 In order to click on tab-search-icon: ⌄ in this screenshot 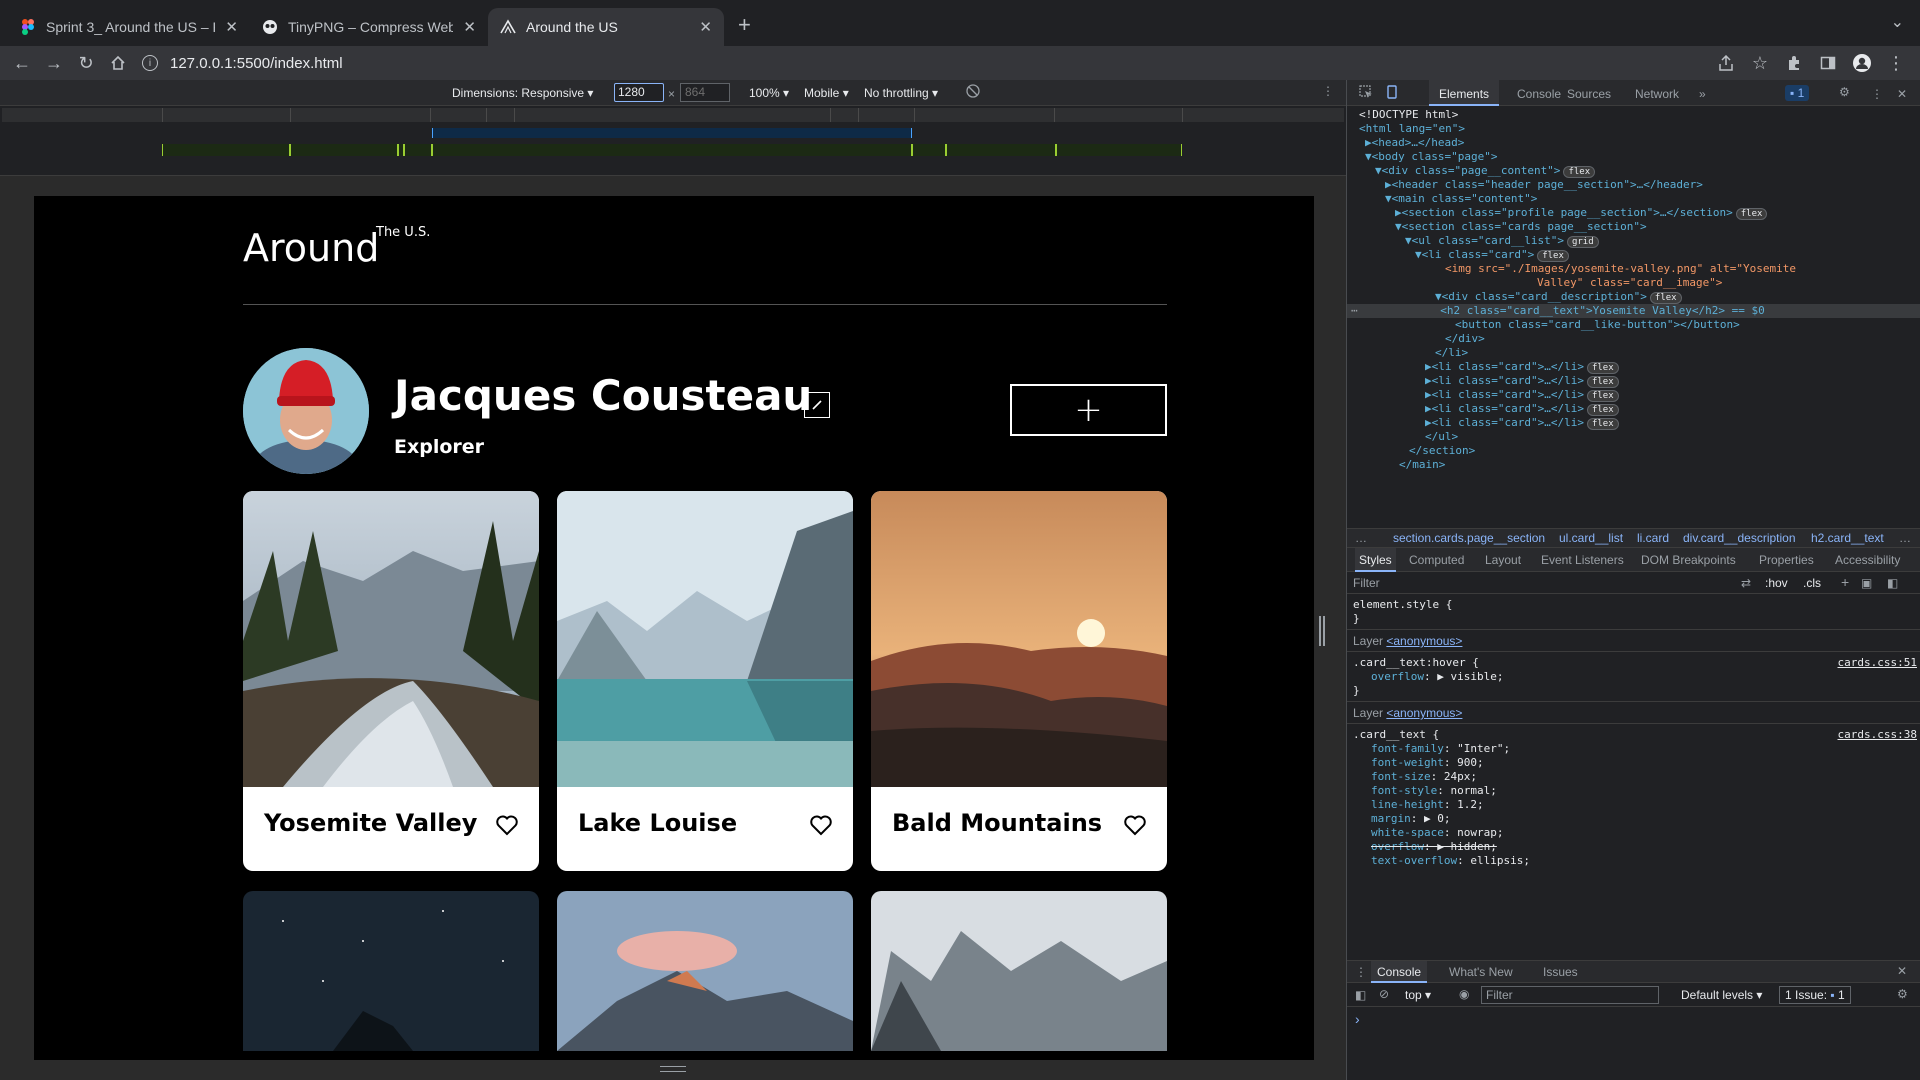, I will do `click(1897, 22)`.